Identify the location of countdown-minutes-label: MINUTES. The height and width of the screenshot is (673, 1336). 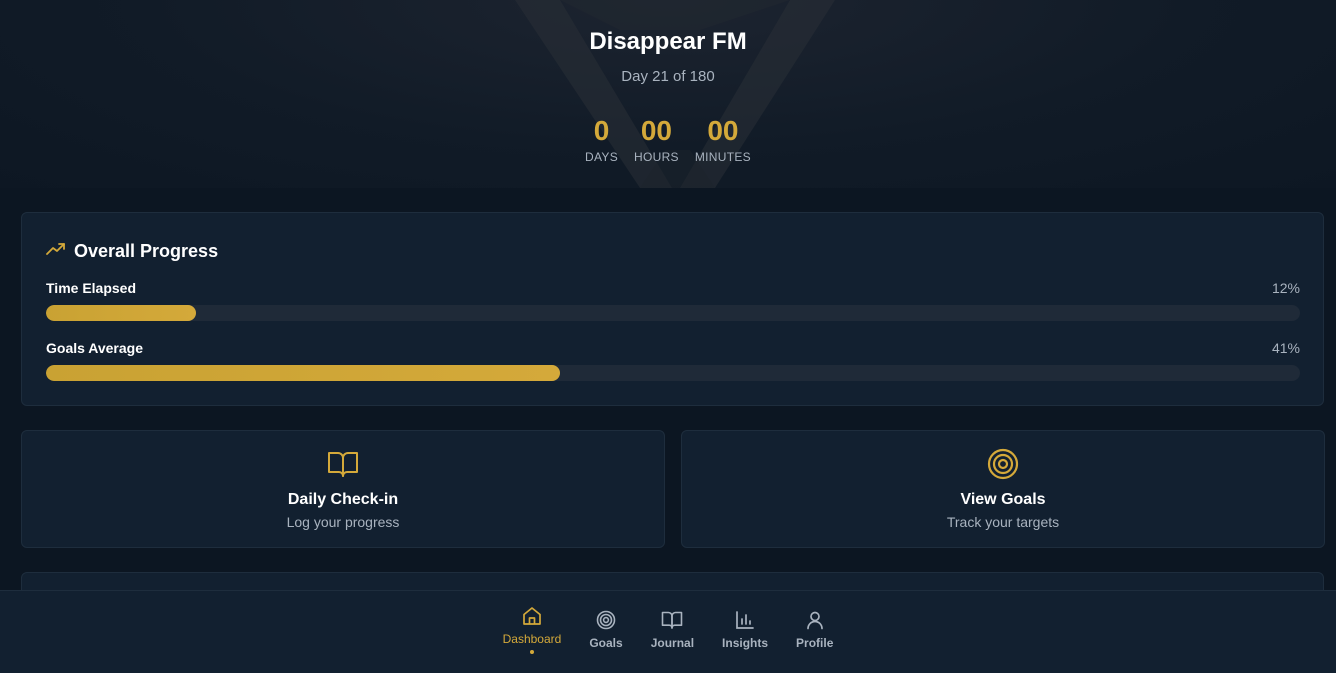
(722, 157).